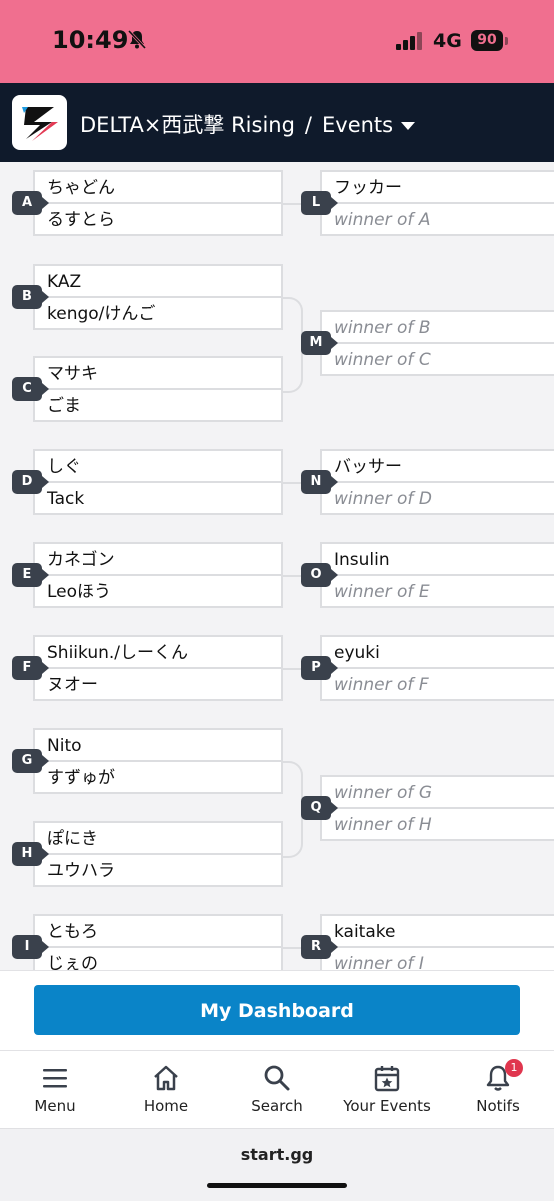 The width and height of the screenshot is (554, 1201). Describe the element at coordinates (158, 467) in the screenshot. I see `player-name: しぐ` at that location.